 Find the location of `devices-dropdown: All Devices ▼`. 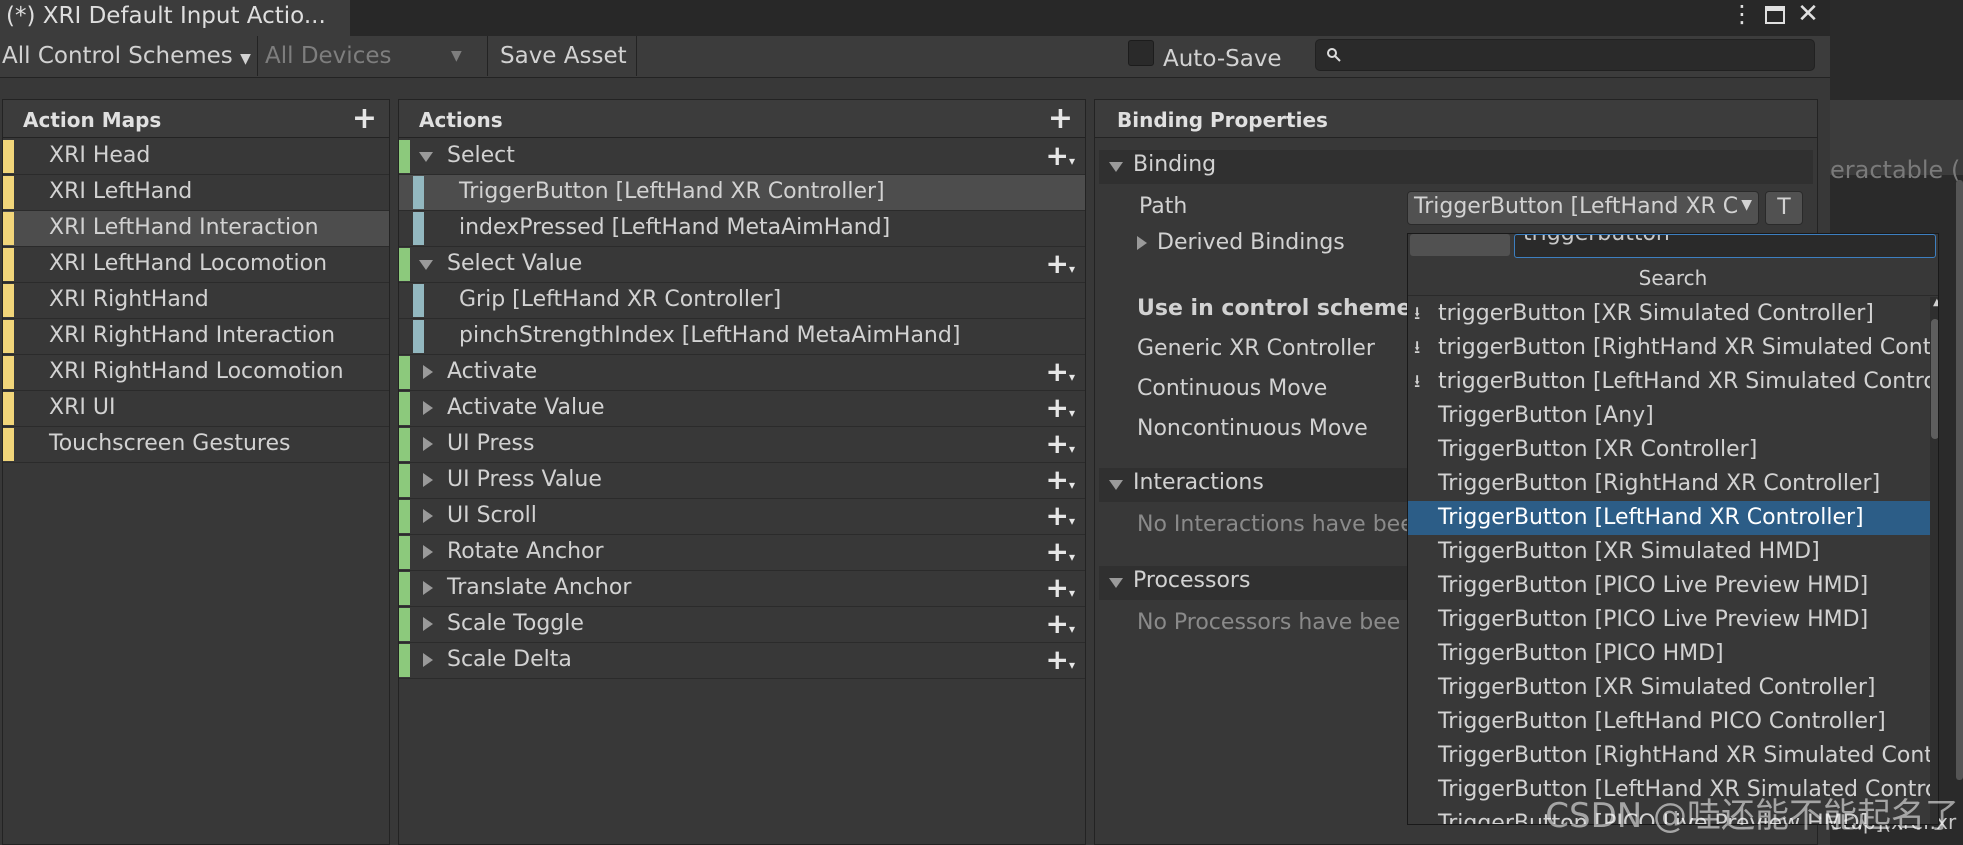

devices-dropdown: All Devices ▼ is located at coordinates (370, 56).